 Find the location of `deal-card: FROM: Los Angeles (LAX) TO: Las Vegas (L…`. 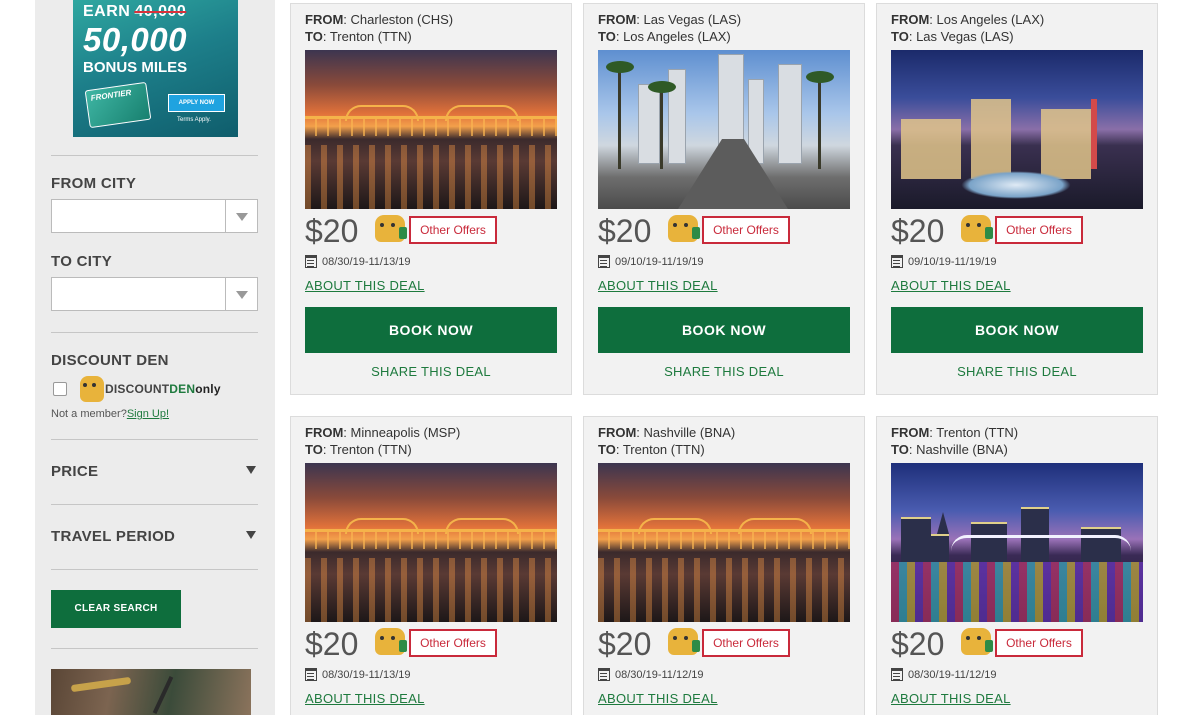

deal-card: FROM: Los Angeles (LAX) TO: Las Vegas (L… is located at coordinates (1017, 199).